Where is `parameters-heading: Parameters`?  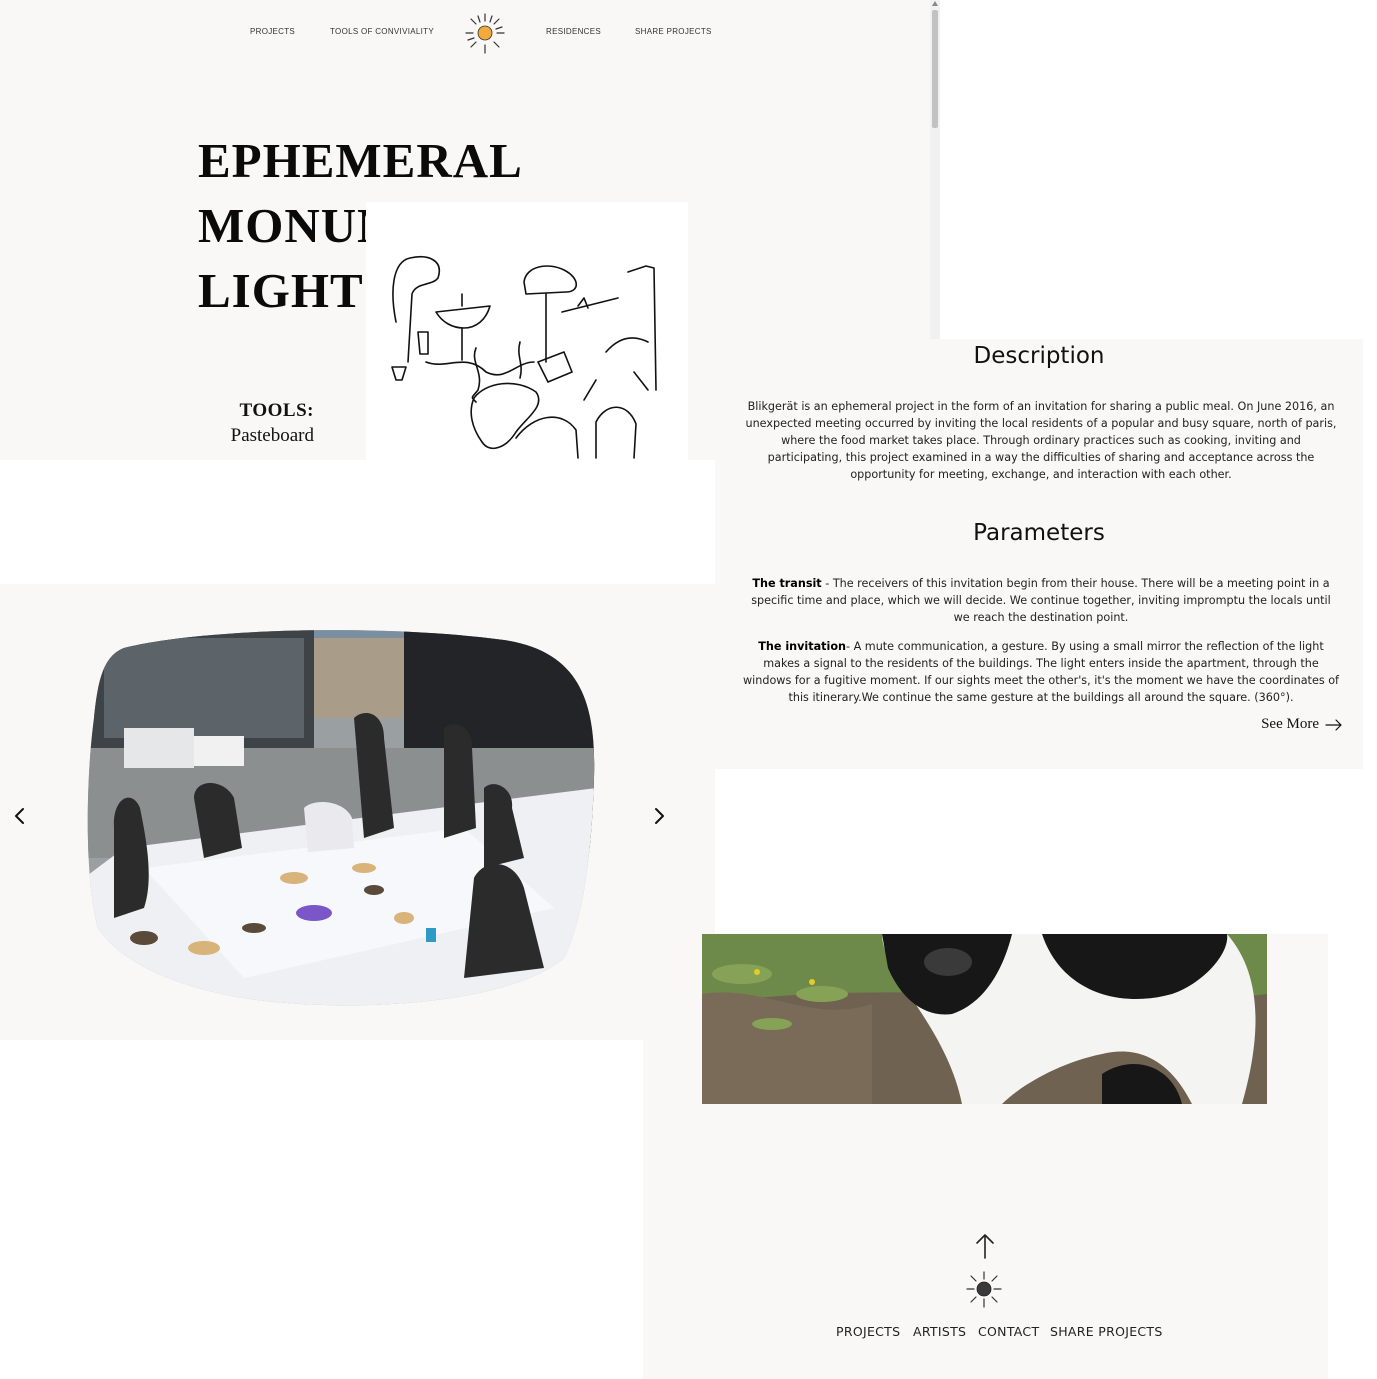
parameters-heading: Parameters is located at coordinates (1039, 533).